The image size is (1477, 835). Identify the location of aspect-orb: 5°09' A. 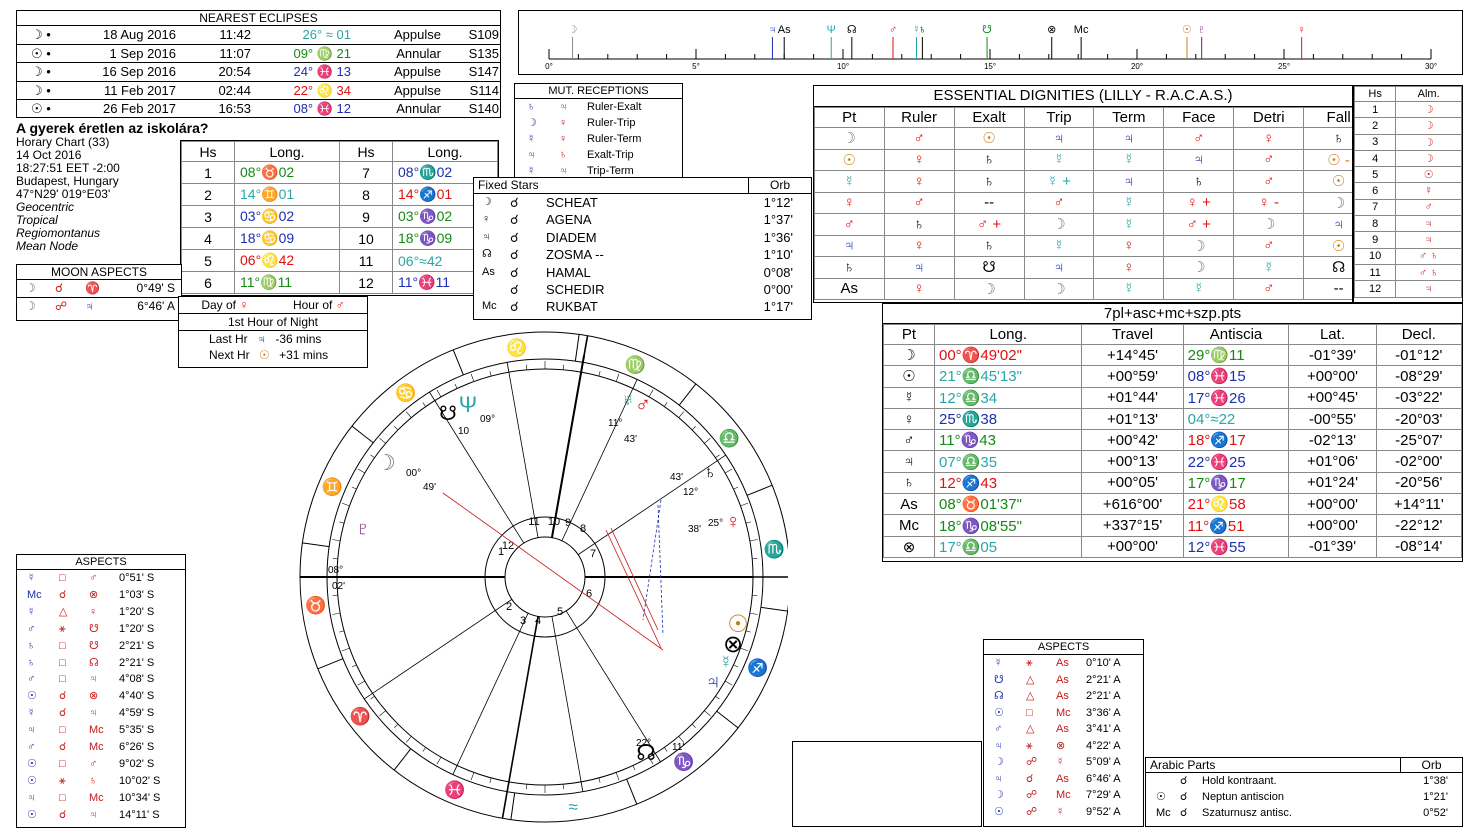
(1103, 762).